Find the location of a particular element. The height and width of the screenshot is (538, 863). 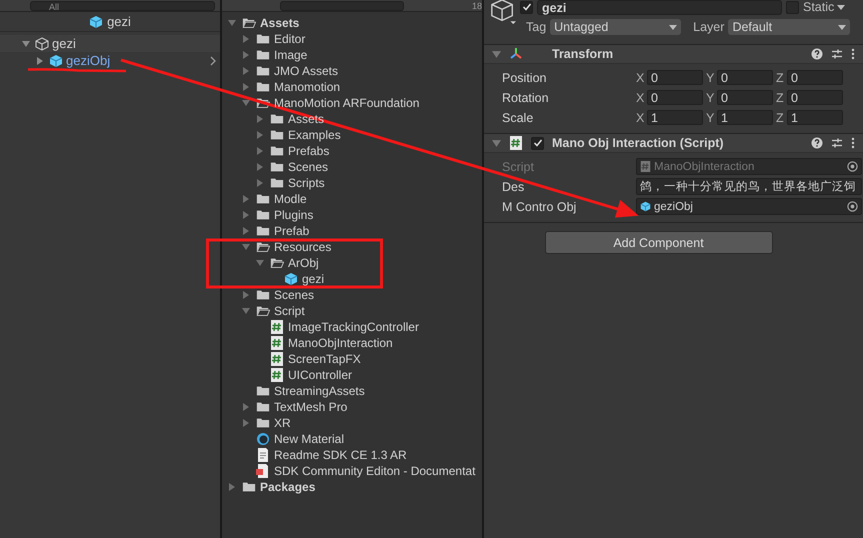

chevron-right-icon is located at coordinates (213, 61).